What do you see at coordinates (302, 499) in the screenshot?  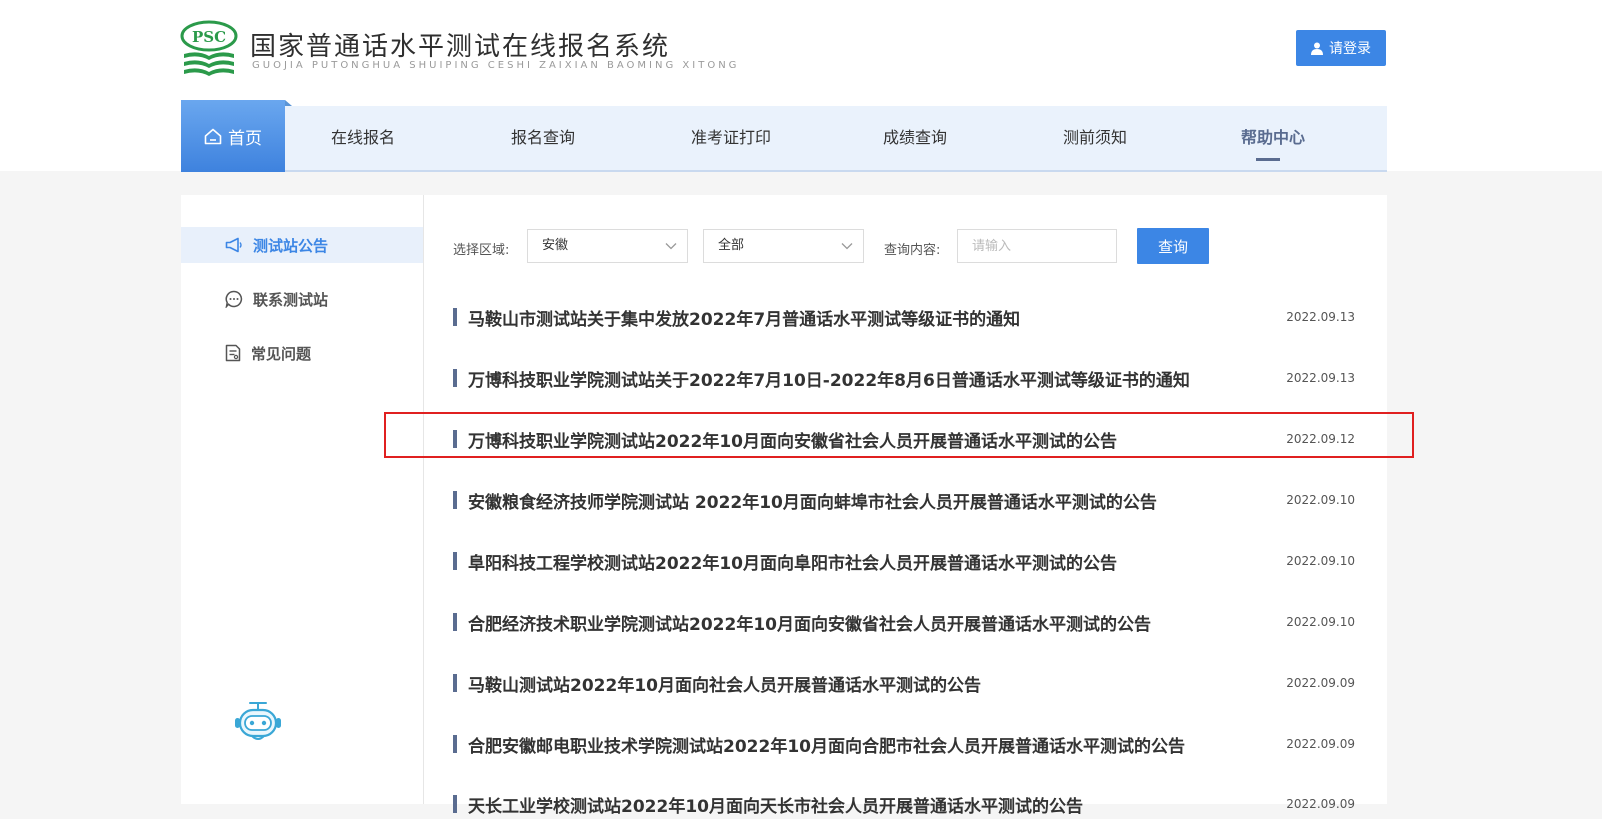 I see `sidebar: 测试站公告 联系测试站 常见问题` at bounding box center [302, 499].